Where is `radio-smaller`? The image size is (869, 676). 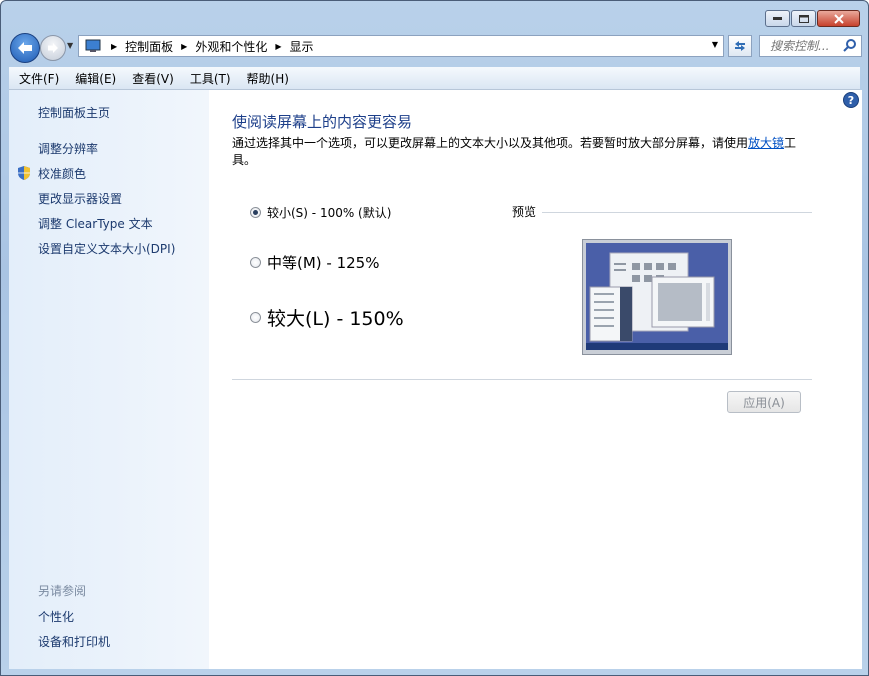
radio-smaller is located at coordinates (255, 212).